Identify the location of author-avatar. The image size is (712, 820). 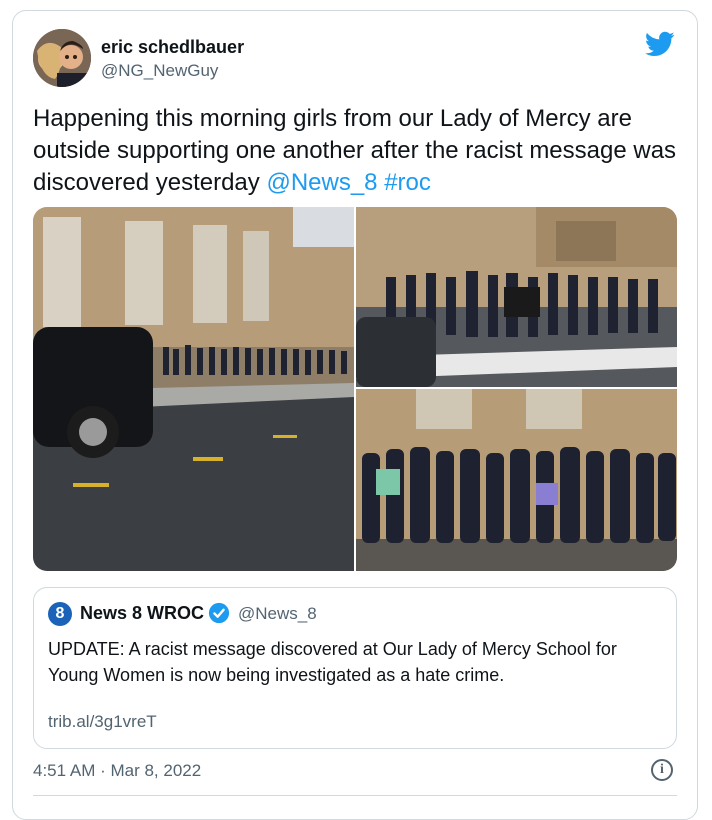
(62, 58).